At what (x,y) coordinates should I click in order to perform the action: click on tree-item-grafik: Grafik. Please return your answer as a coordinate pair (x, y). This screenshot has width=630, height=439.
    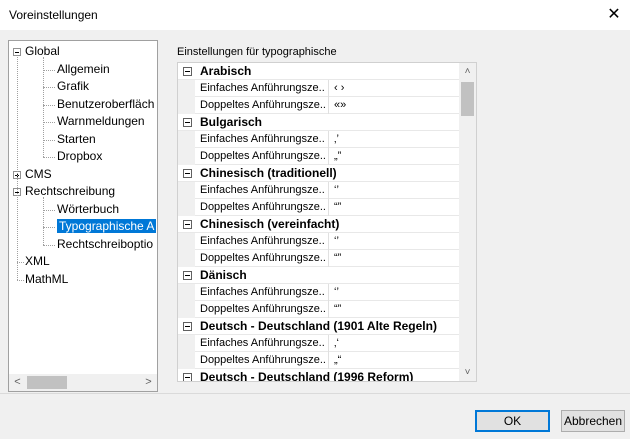
    Looking at the image, I should click on (73, 86).